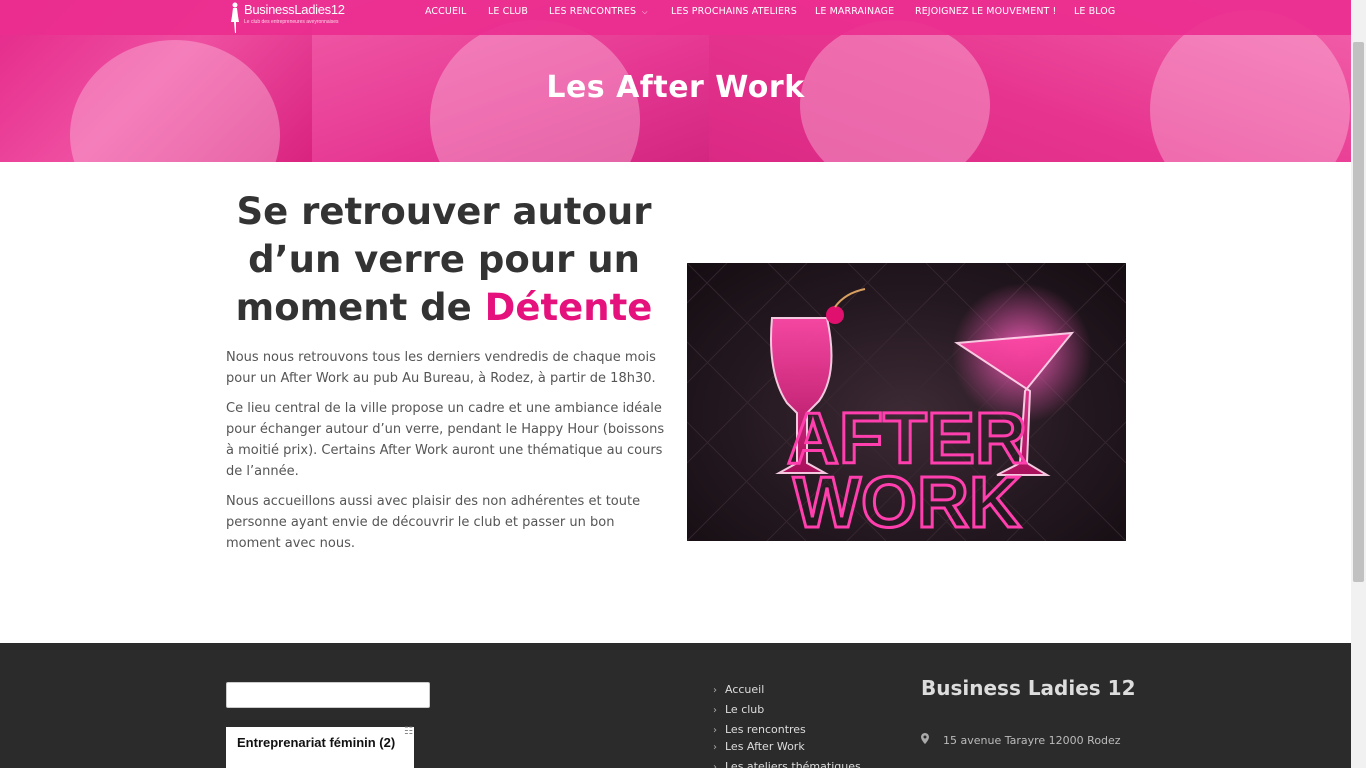  I want to click on map-pin-icon, so click(925, 740).